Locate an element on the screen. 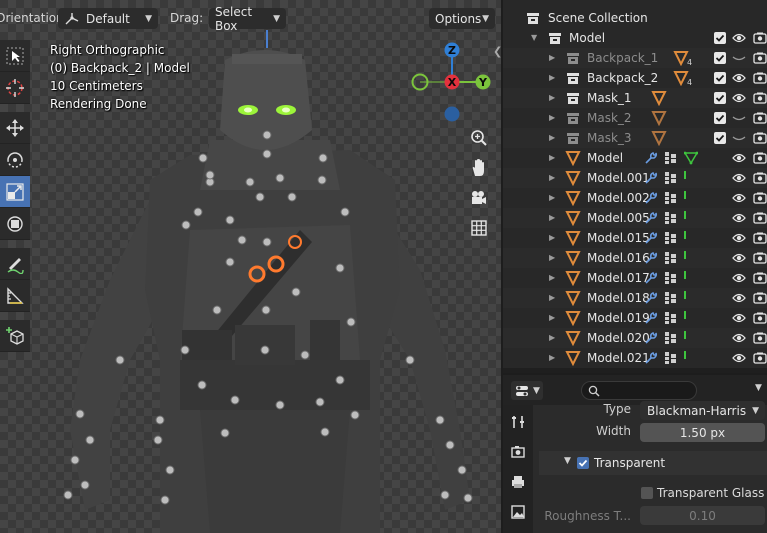 This screenshot has height=533, width=767. navigation-gizmo: Z X Y is located at coordinates (452, 82).